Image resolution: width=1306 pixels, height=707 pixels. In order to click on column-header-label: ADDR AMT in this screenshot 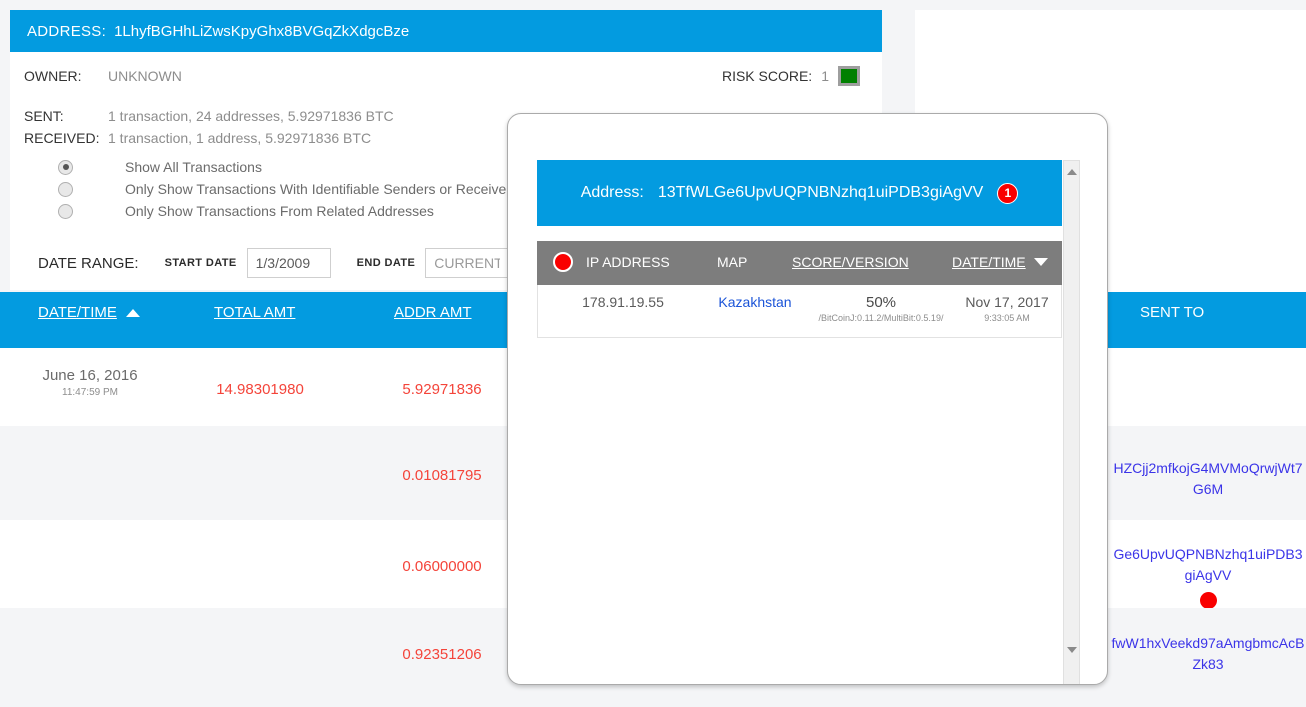, I will do `click(433, 312)`.